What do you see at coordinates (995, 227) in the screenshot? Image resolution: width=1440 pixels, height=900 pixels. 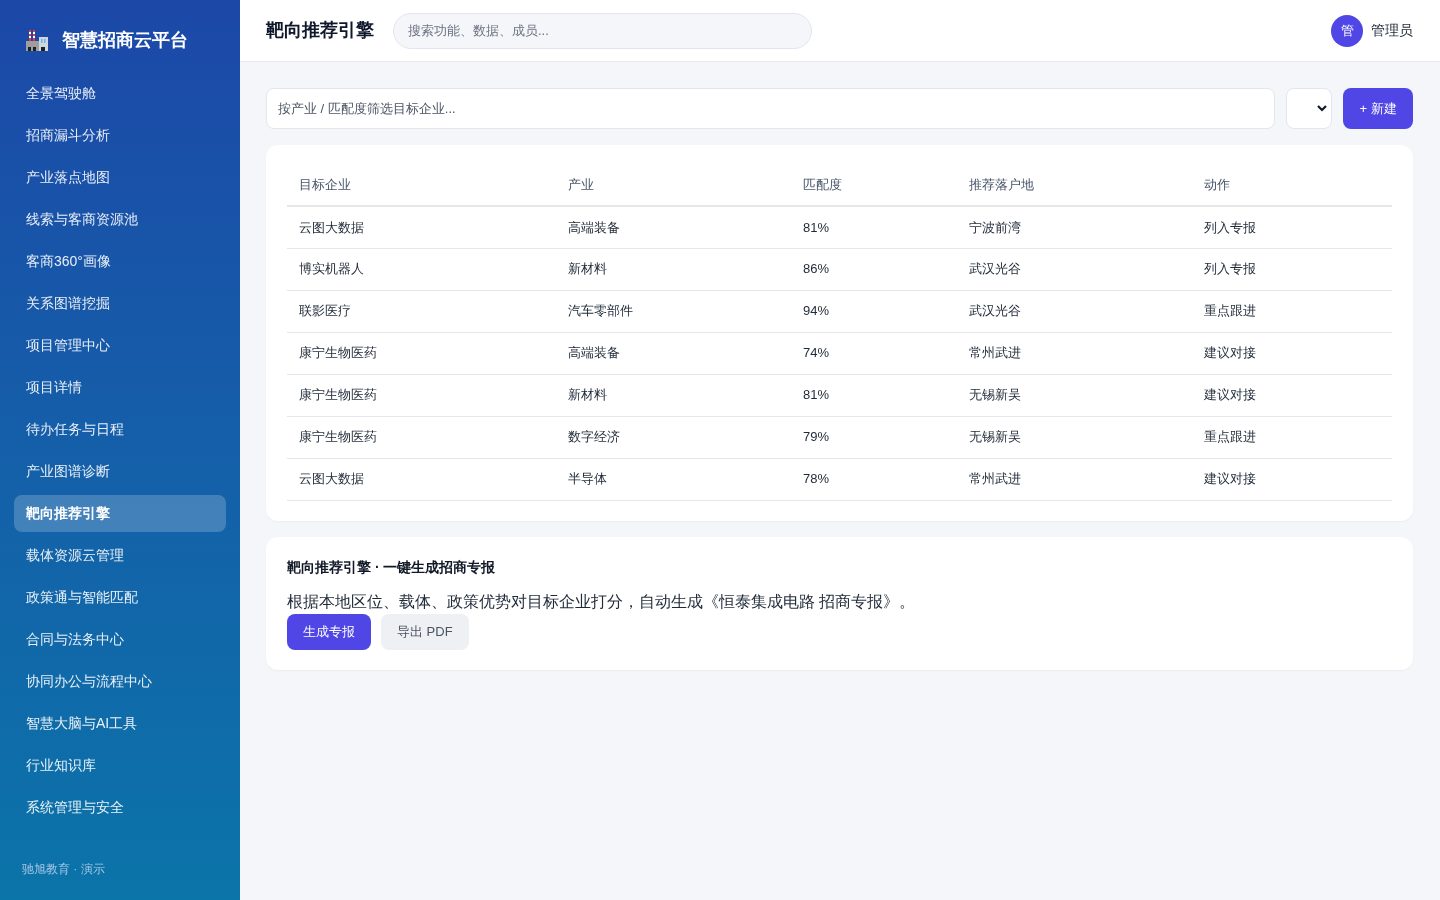 I see `table-cell: 宁波前湾` at bounding box center [995, 227].